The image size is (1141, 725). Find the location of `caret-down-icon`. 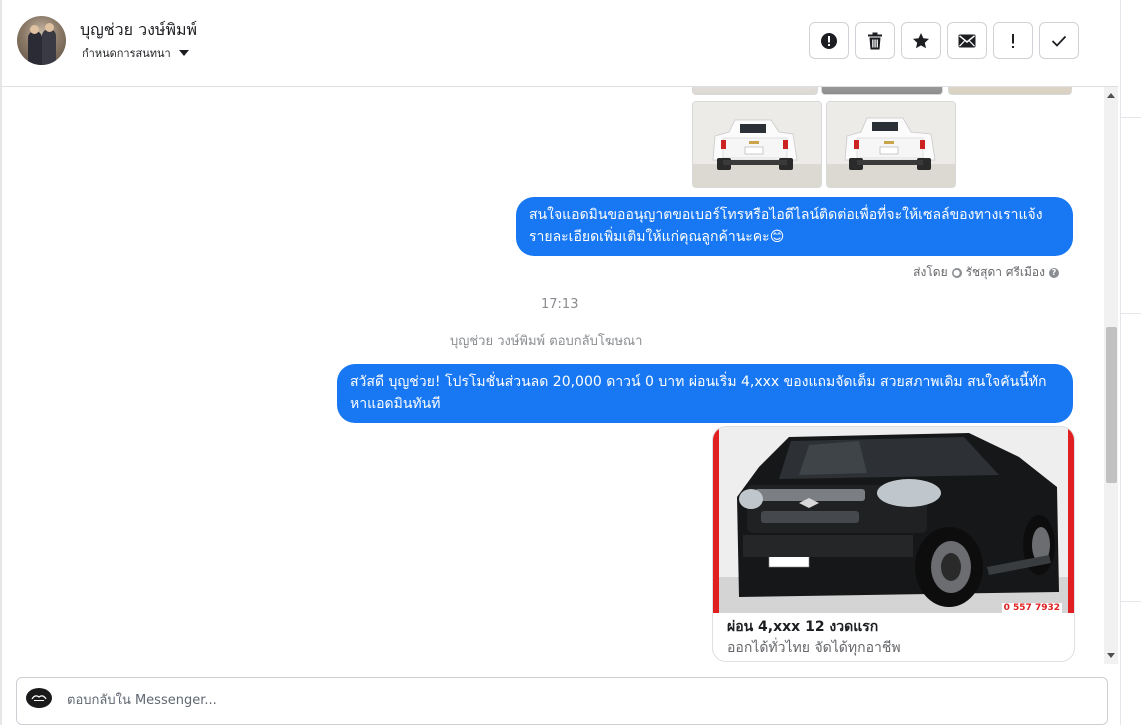

caret-down-icon is located at coordinates (183, 53).